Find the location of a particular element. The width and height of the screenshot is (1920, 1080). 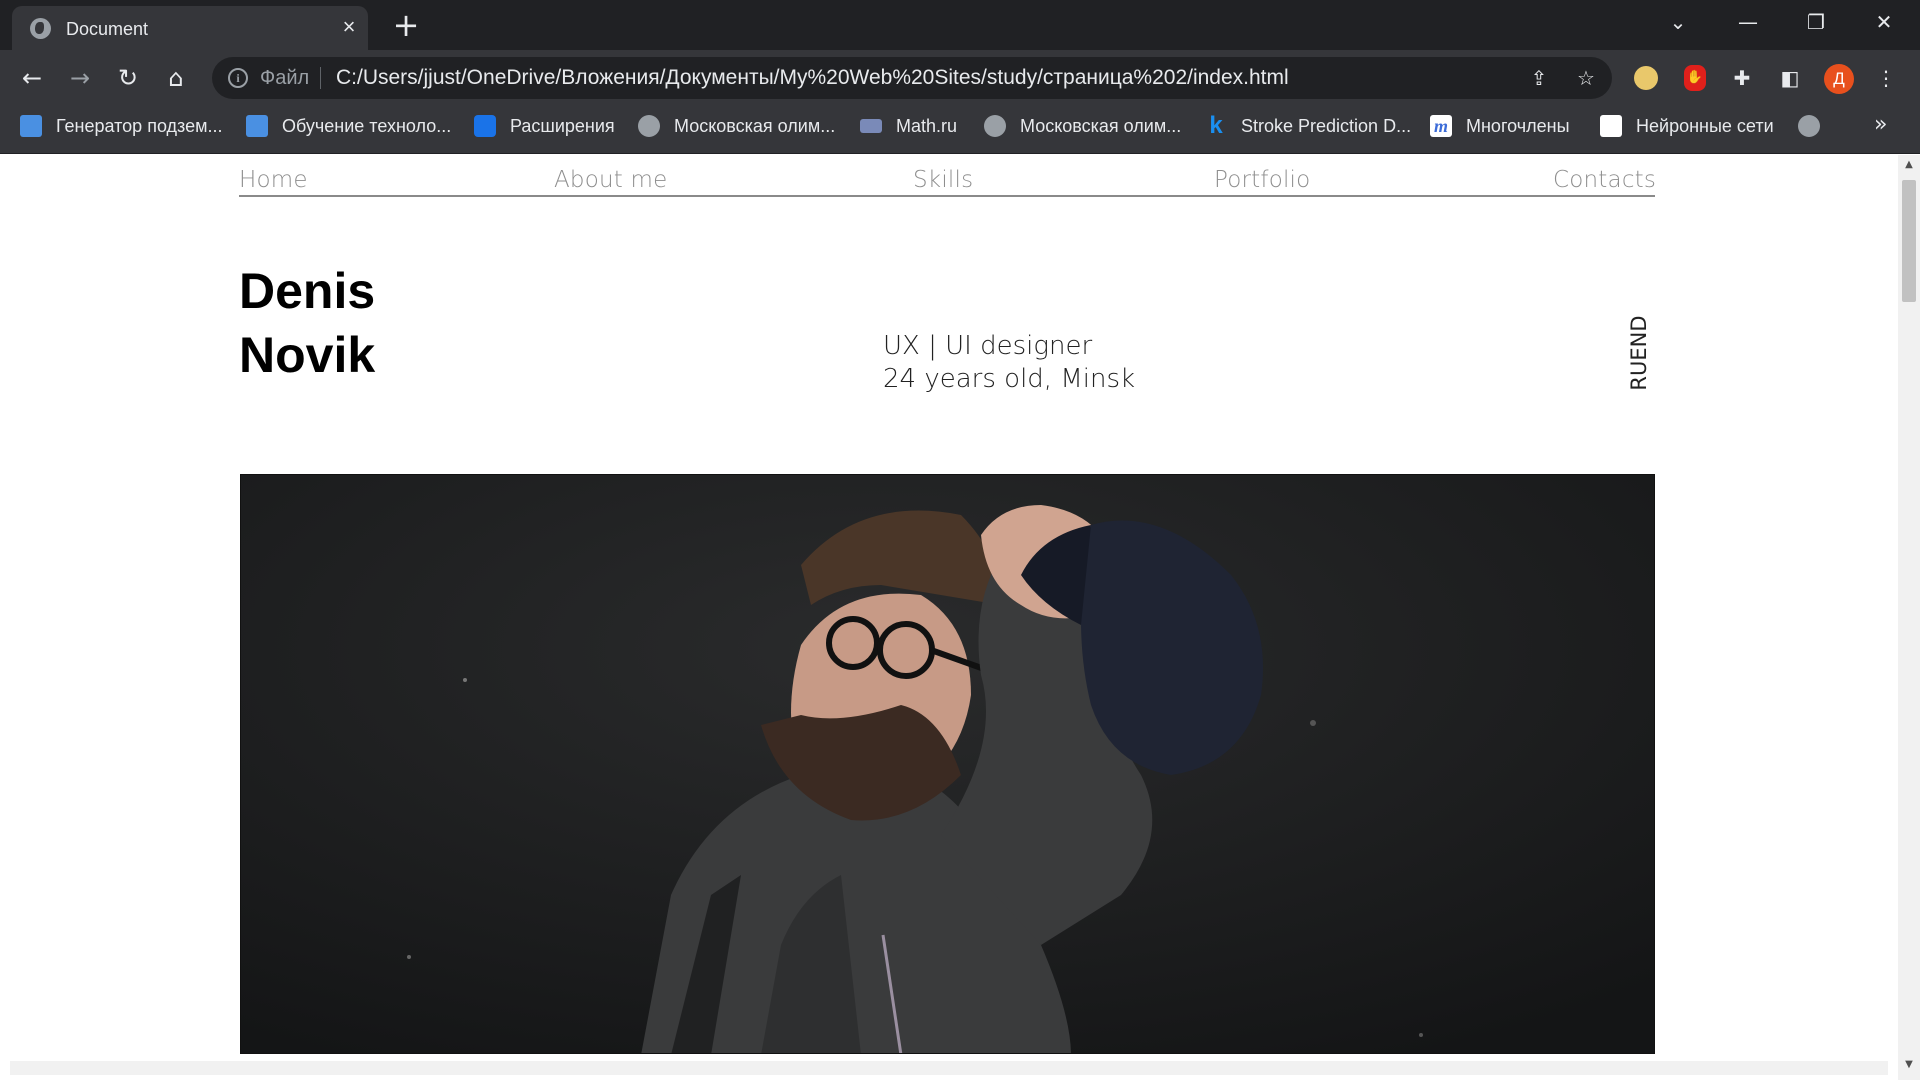

language-switch: RUEND is located at coordinates (1639, 353).